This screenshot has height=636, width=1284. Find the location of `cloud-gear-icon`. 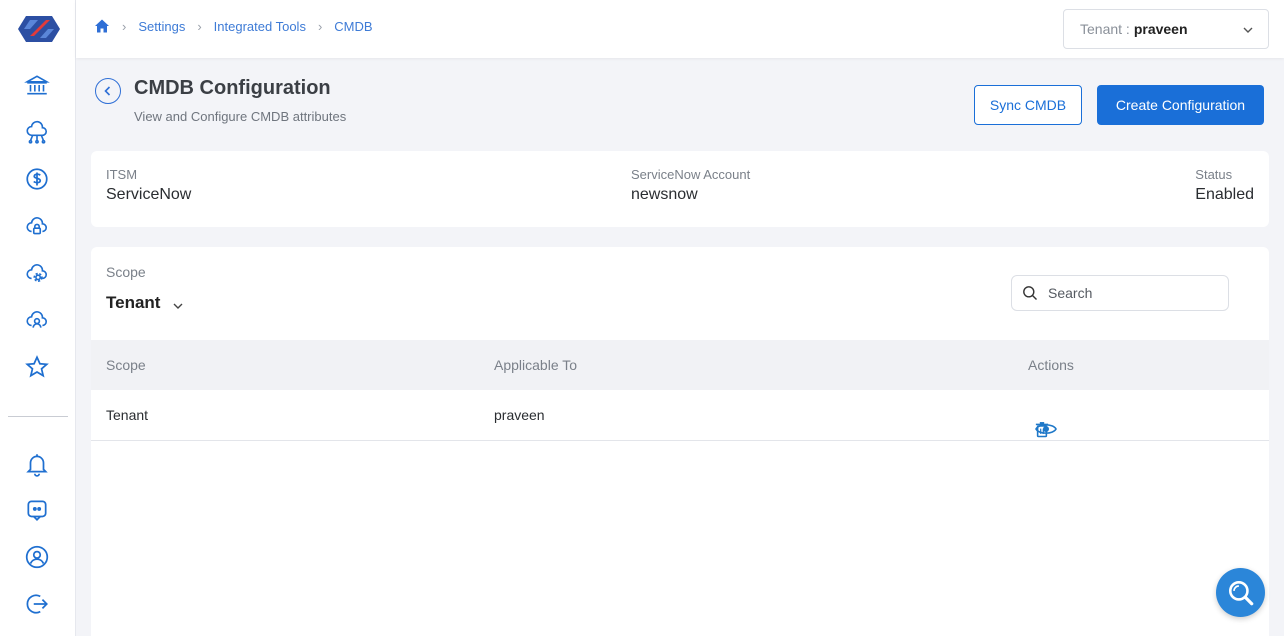

cloud-gear-icon is located at coordinates (37, 273).